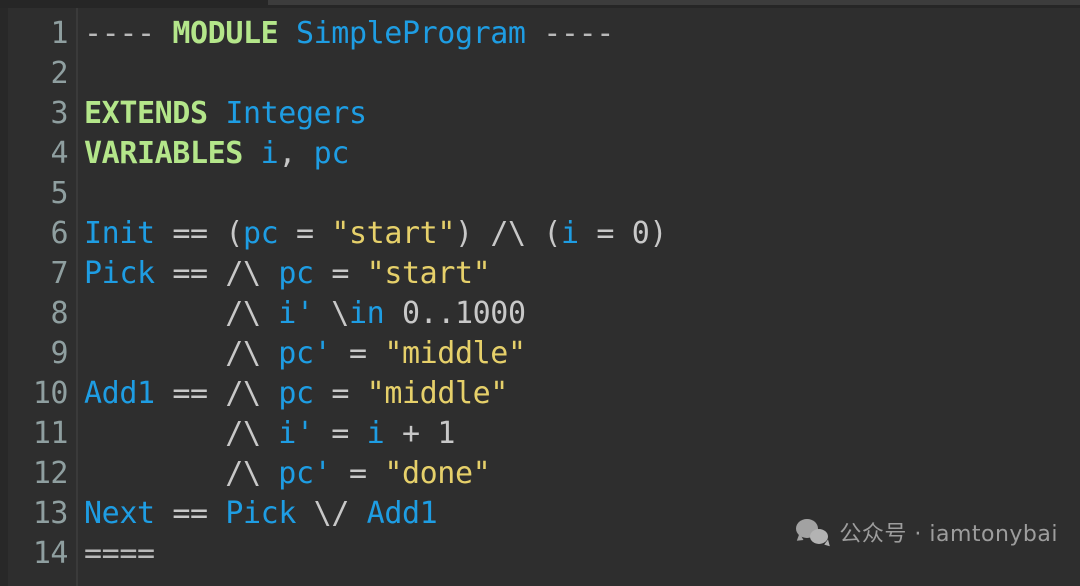 The height and width of the screenshot is (586, 1080). I want to click on line-number: 8, so click(59, 313).